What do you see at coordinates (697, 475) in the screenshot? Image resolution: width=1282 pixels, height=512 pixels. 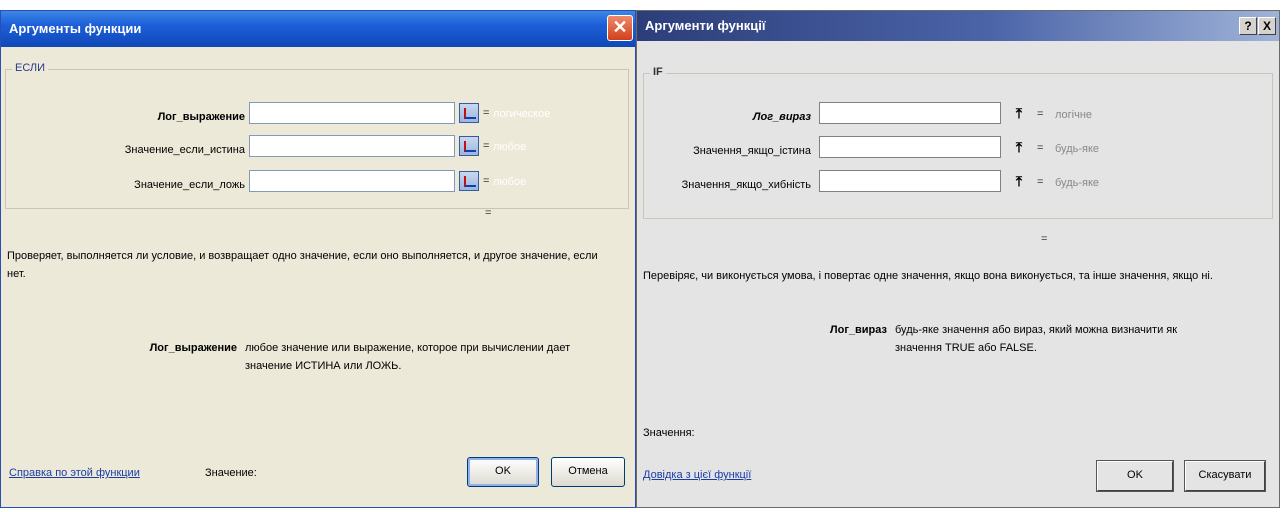 I see `help-link: Довідка з цієї функції` at bounding box center [697, 475].